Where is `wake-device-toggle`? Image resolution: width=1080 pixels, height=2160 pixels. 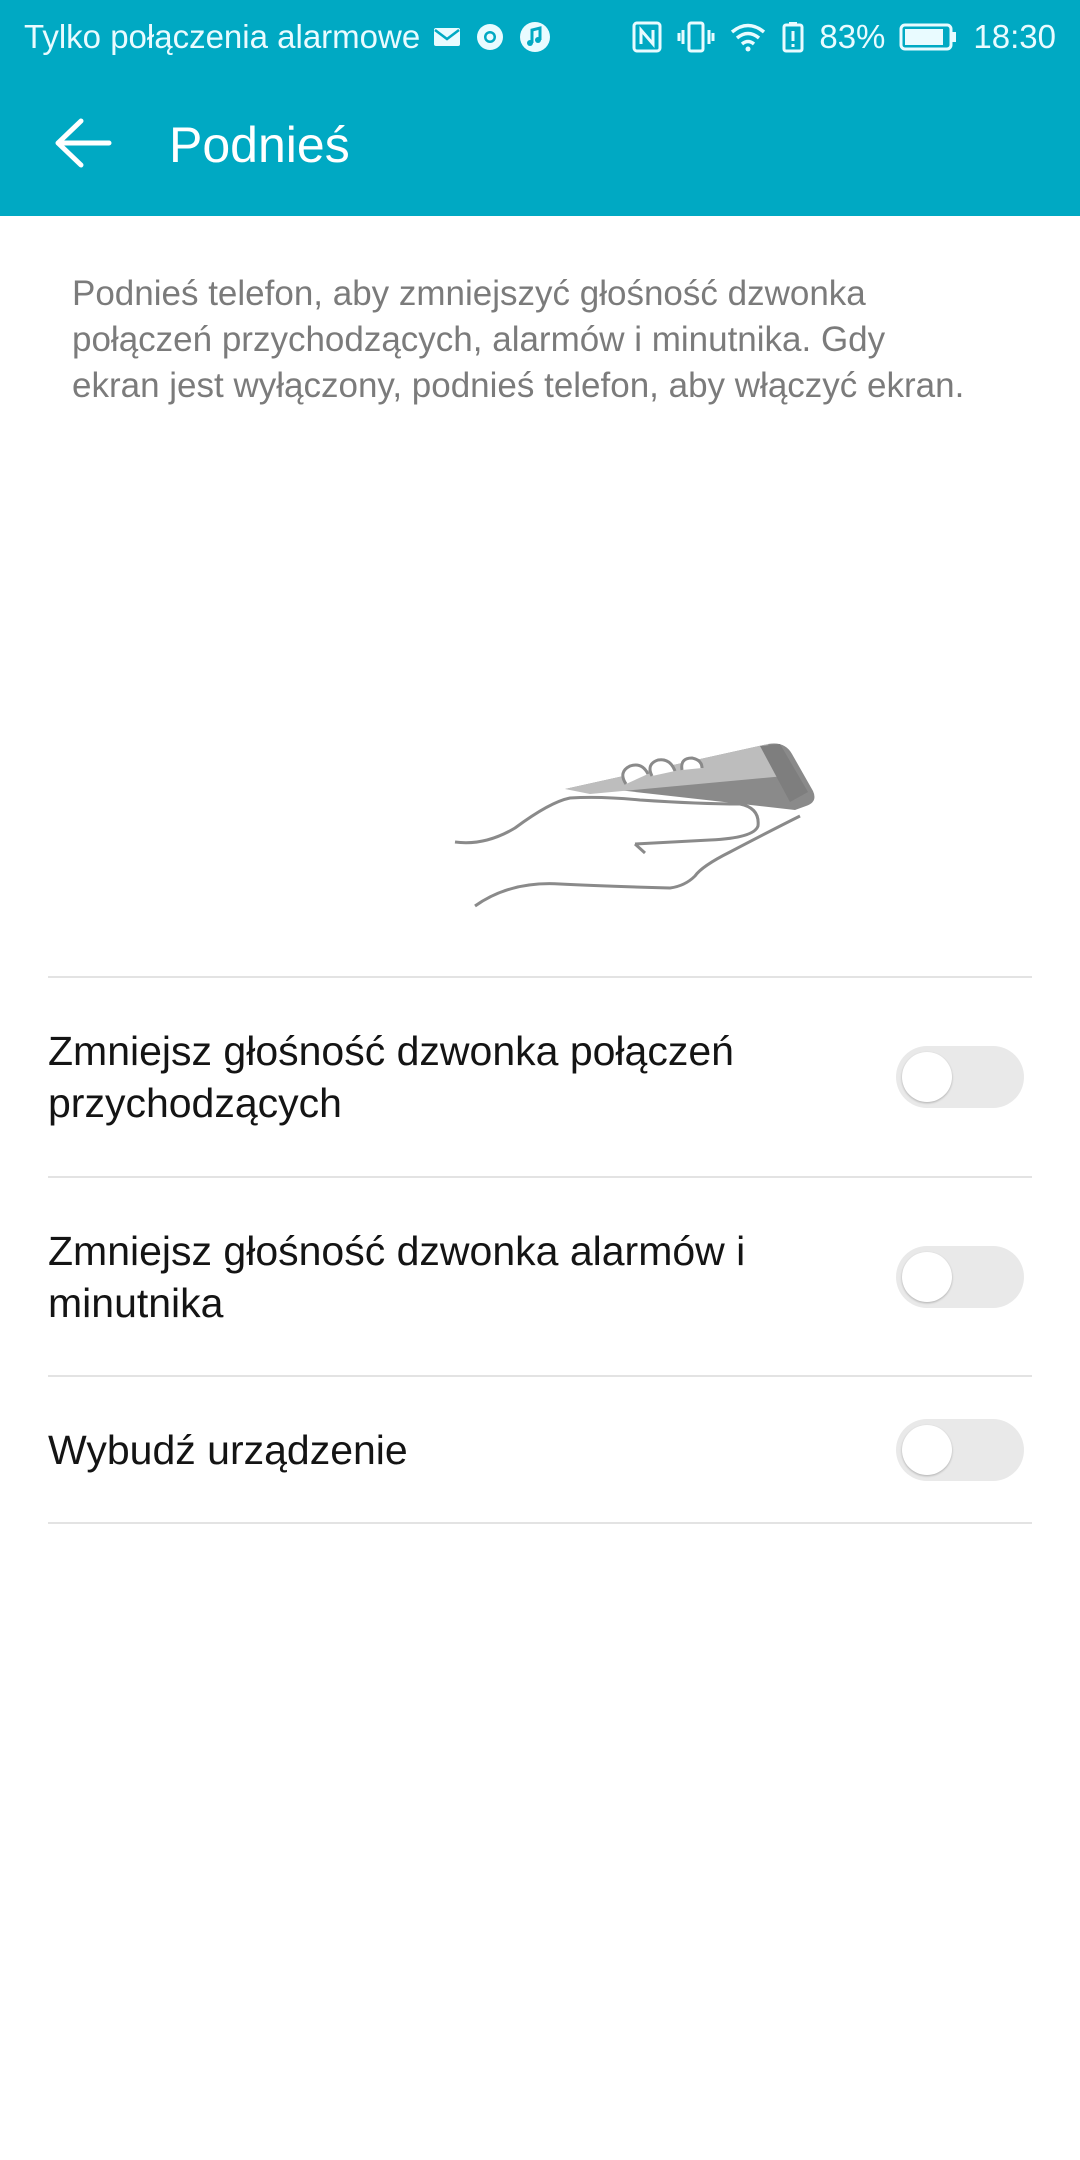 wake-device-toggle is located at coordinates (960, 1449).